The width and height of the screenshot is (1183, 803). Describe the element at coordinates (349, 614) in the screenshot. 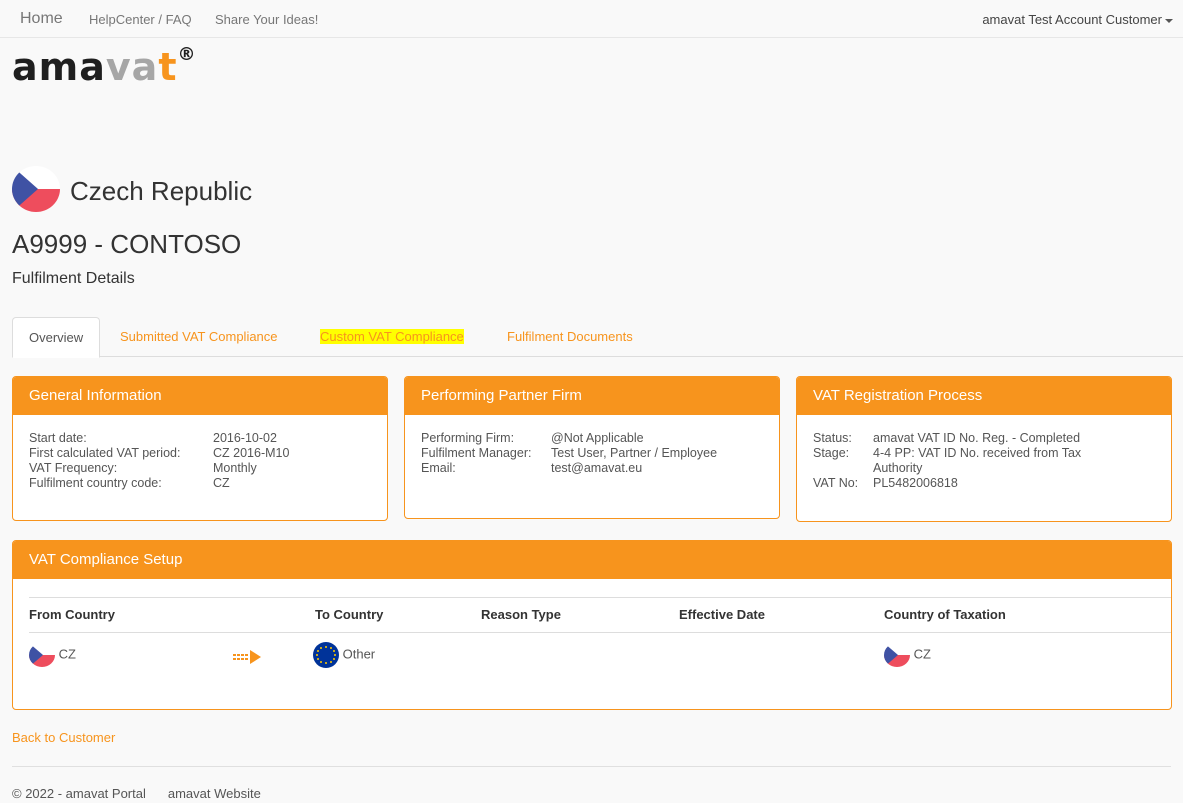

I see `column-header-to-country: To Country` at that location.